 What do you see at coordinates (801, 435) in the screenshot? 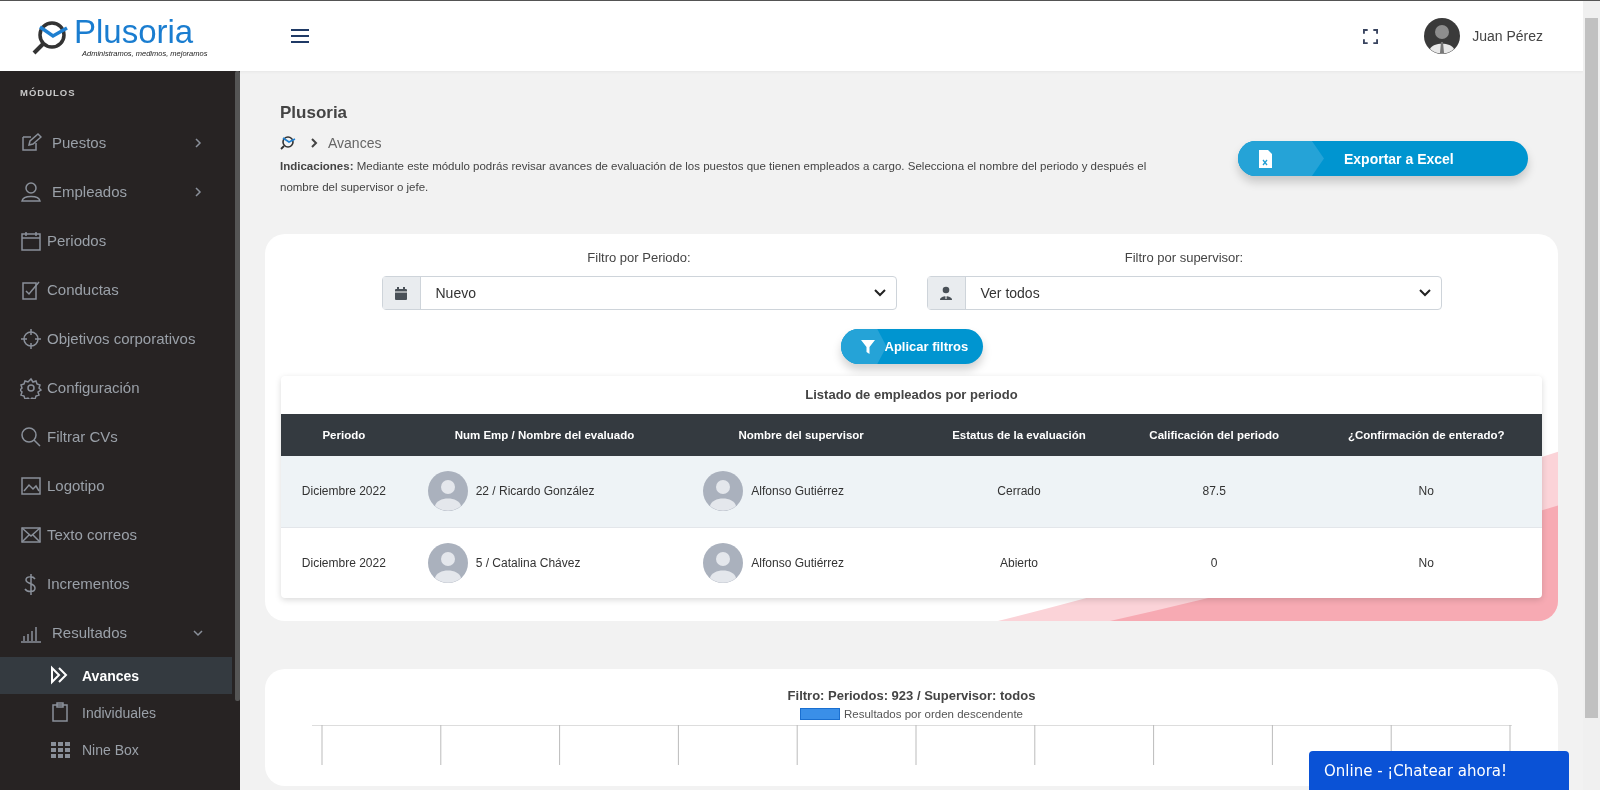
I see `column-header: Nombre del supervisor` at bounding box center [801, 435].